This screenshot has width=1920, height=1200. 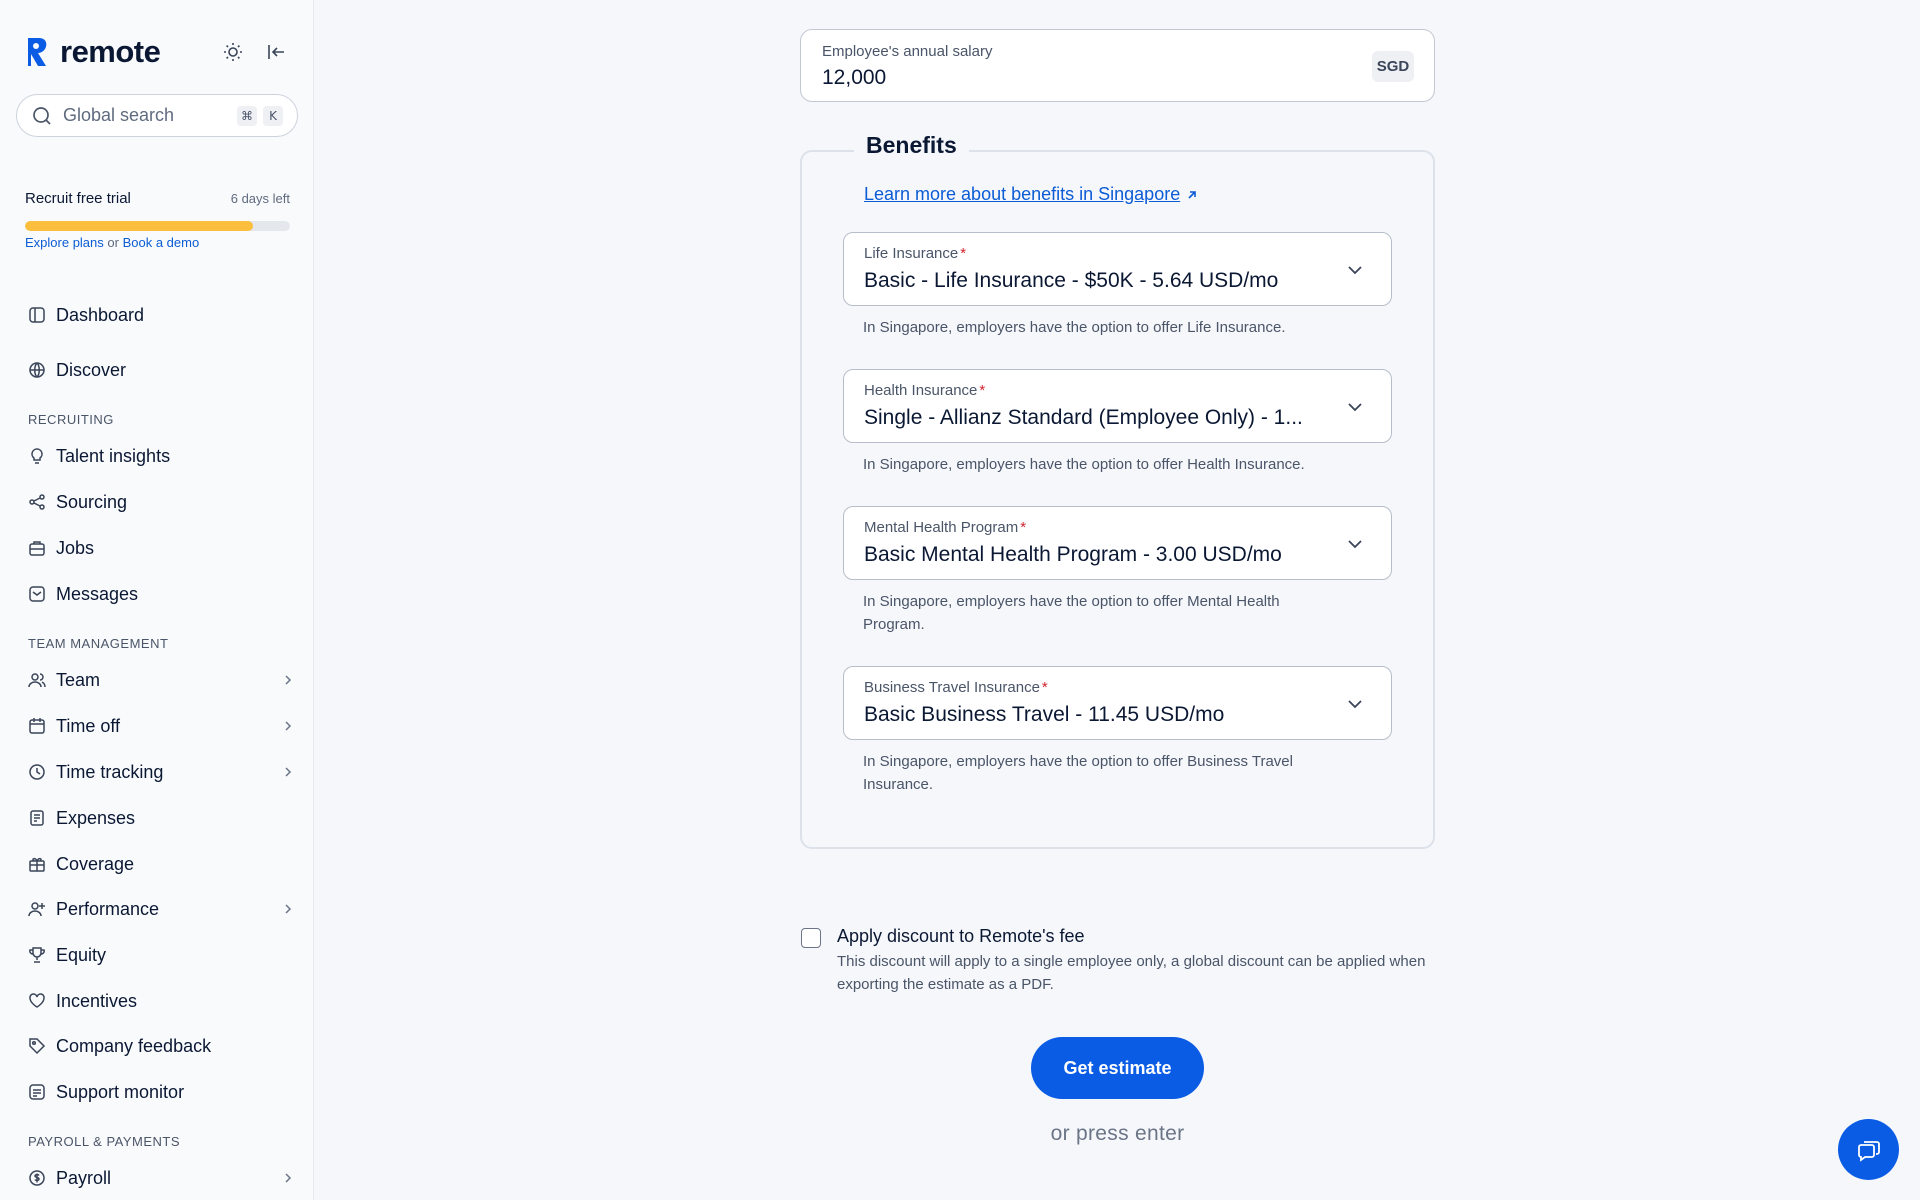 What do you see at coordinates (941, 527) in the screenshot?
I see `mental-health-label-text: Mental Health Program` at bounding box center [941, 527].